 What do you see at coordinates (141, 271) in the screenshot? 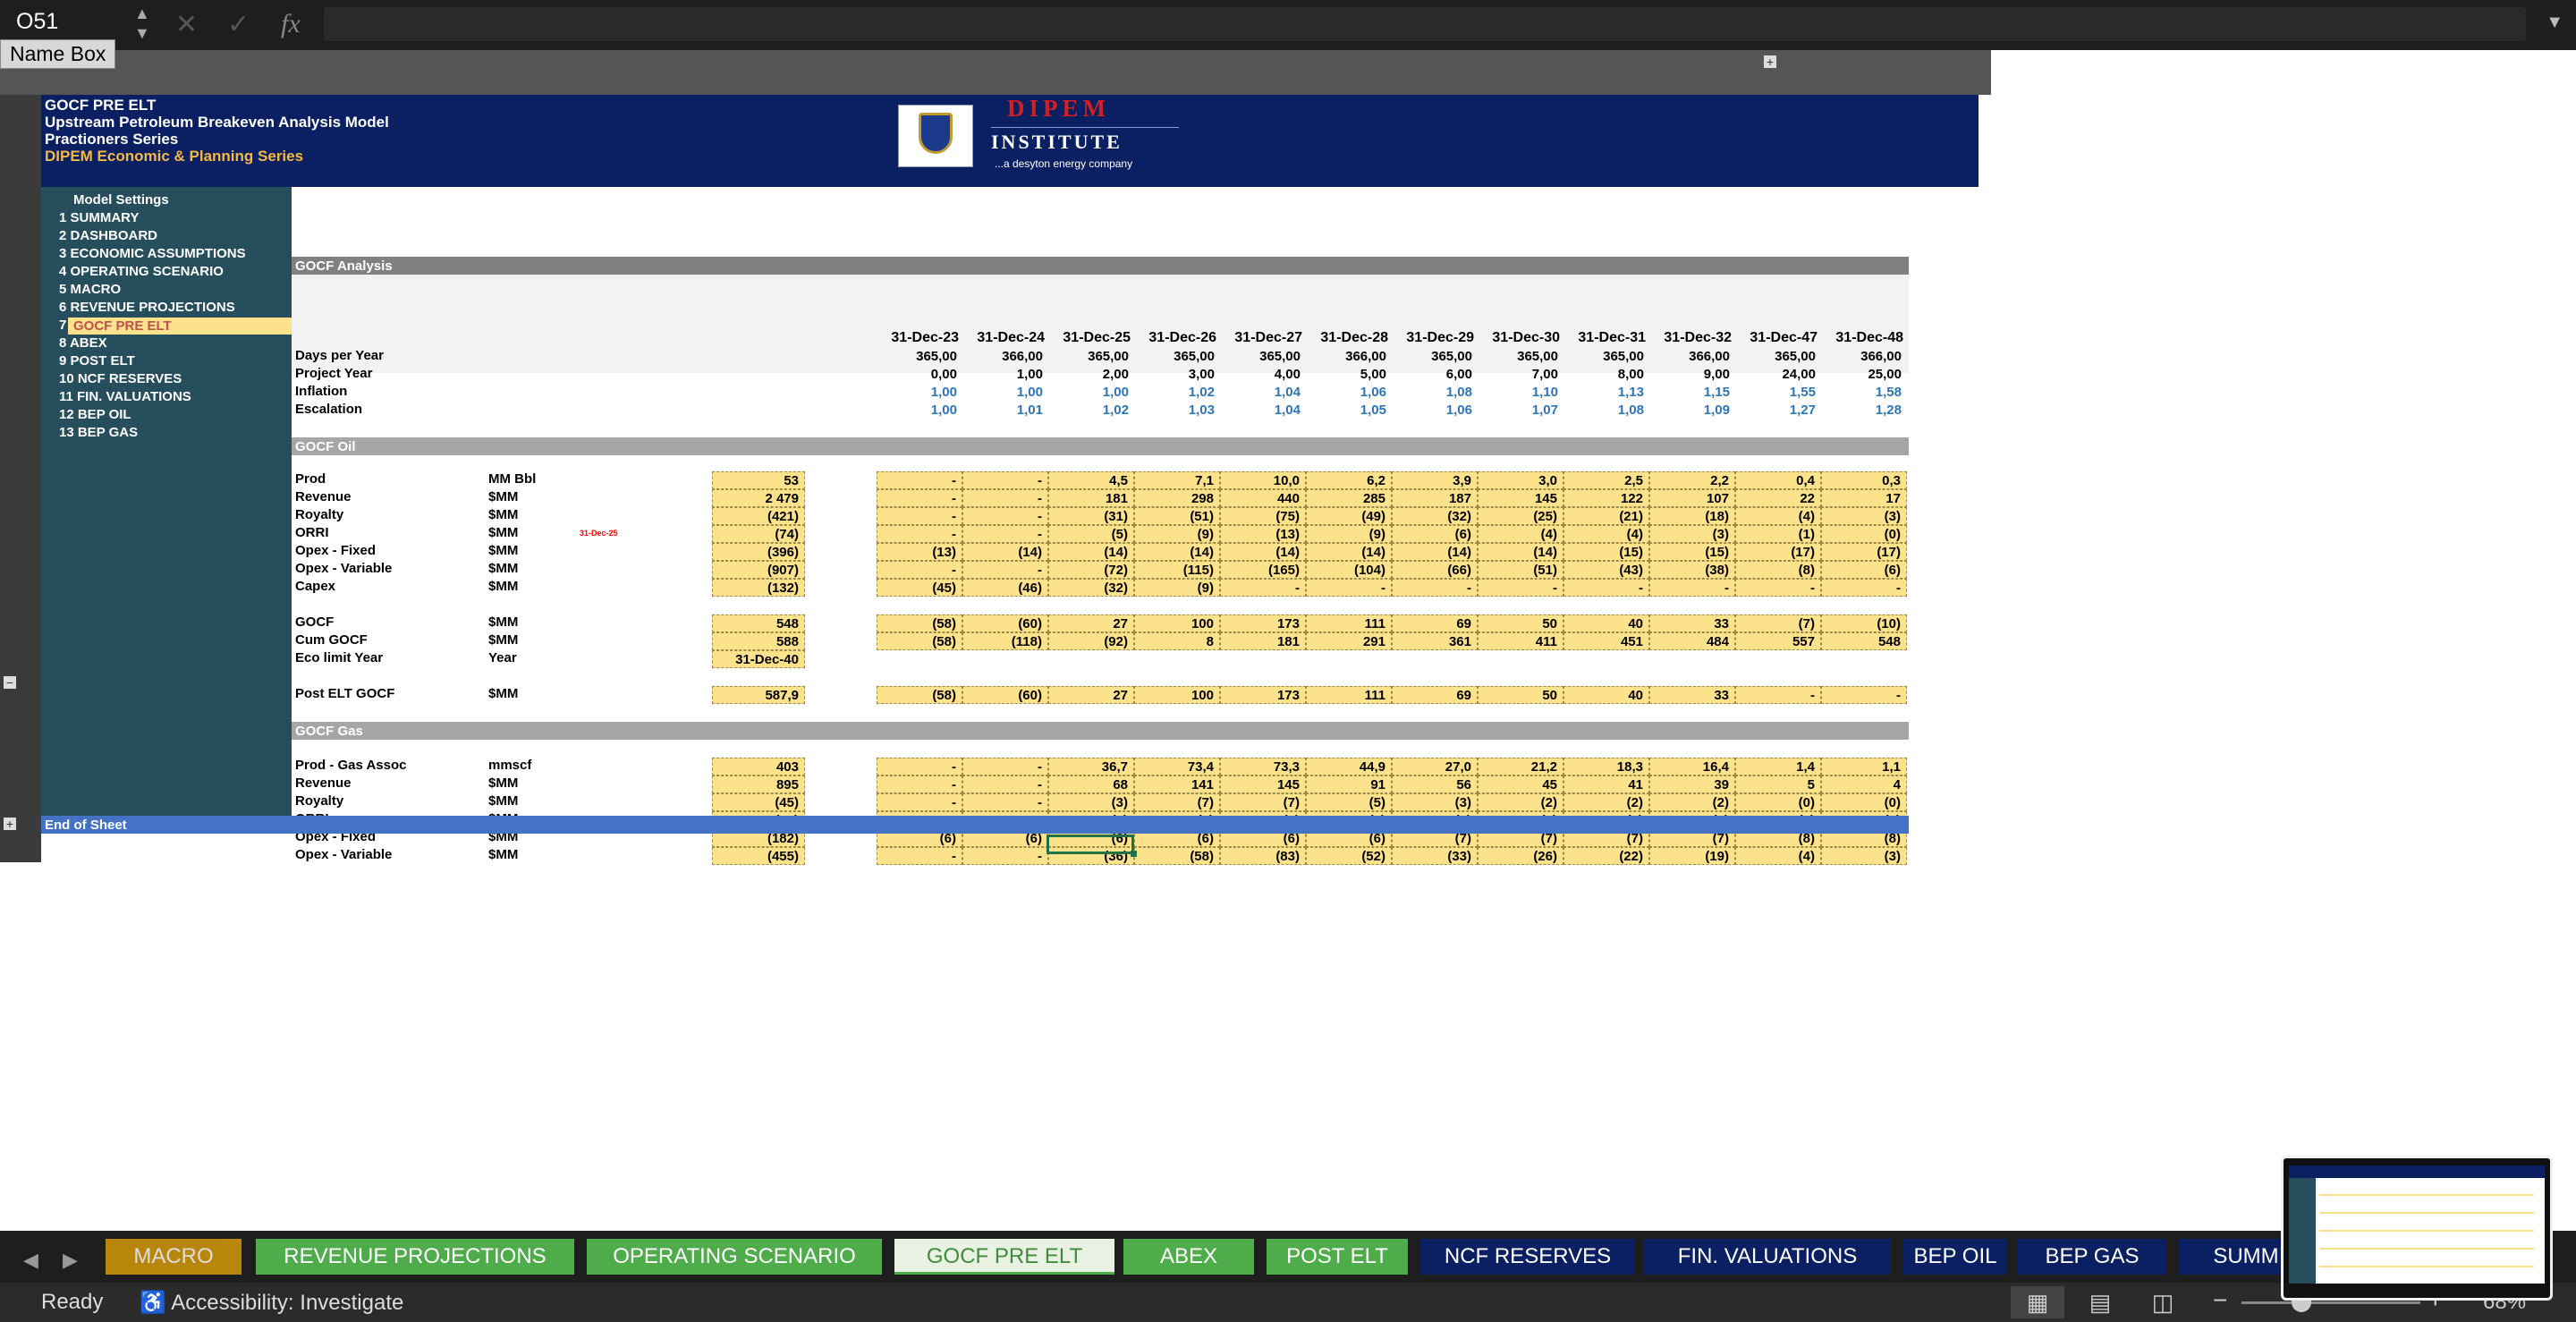
I see `nav-item: 4 OPERATING SCENARIO` at bounding box center [141, 271].